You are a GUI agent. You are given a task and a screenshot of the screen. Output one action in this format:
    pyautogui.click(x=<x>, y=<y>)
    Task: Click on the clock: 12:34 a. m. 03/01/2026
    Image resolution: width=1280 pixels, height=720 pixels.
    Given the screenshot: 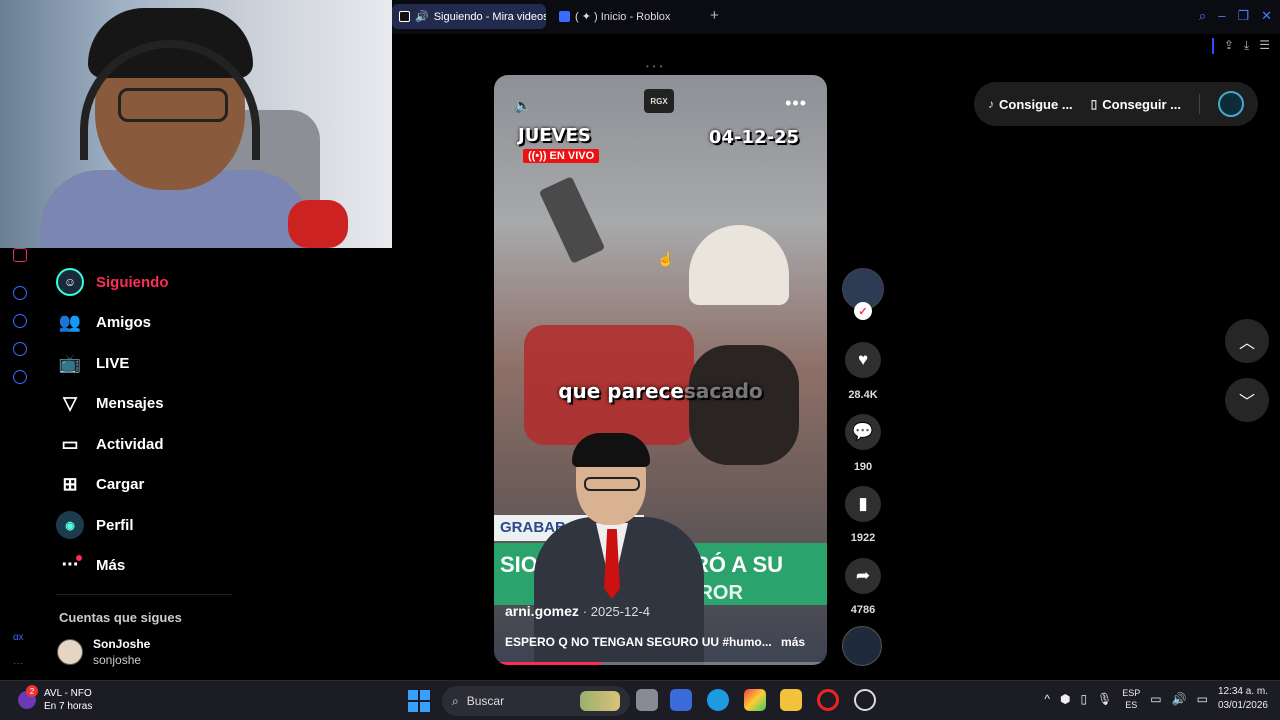 What is the action you would take?
    pyautogui.click(x=1243, y=699)
    